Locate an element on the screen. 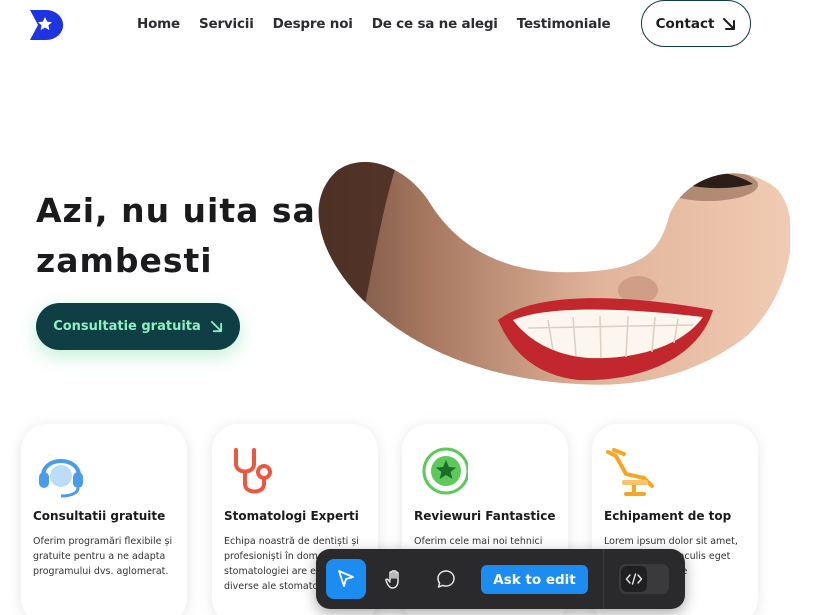  select-tool-button is located at coordinates (346, 579).